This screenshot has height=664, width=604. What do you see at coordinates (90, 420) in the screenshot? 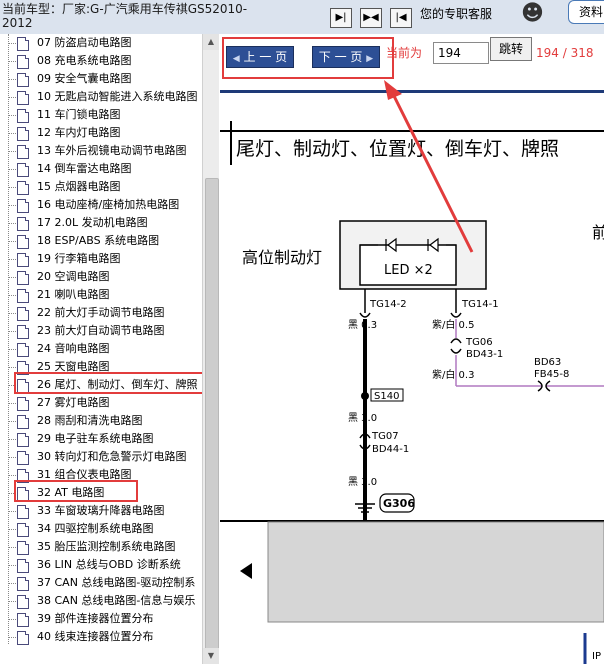
I see `tree-item-label: 28 雨刮和清洗电路图` at bounding box center [90, 420].